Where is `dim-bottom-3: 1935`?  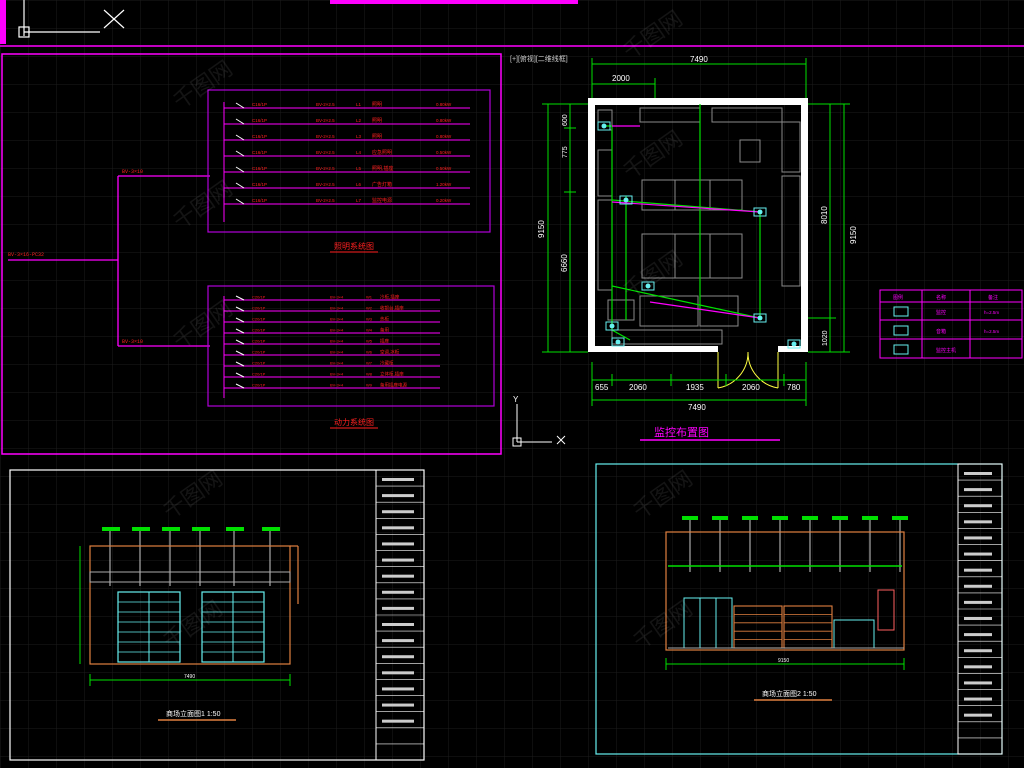
dim-bottom-3: 1935 is located at coordinates (695, 387).